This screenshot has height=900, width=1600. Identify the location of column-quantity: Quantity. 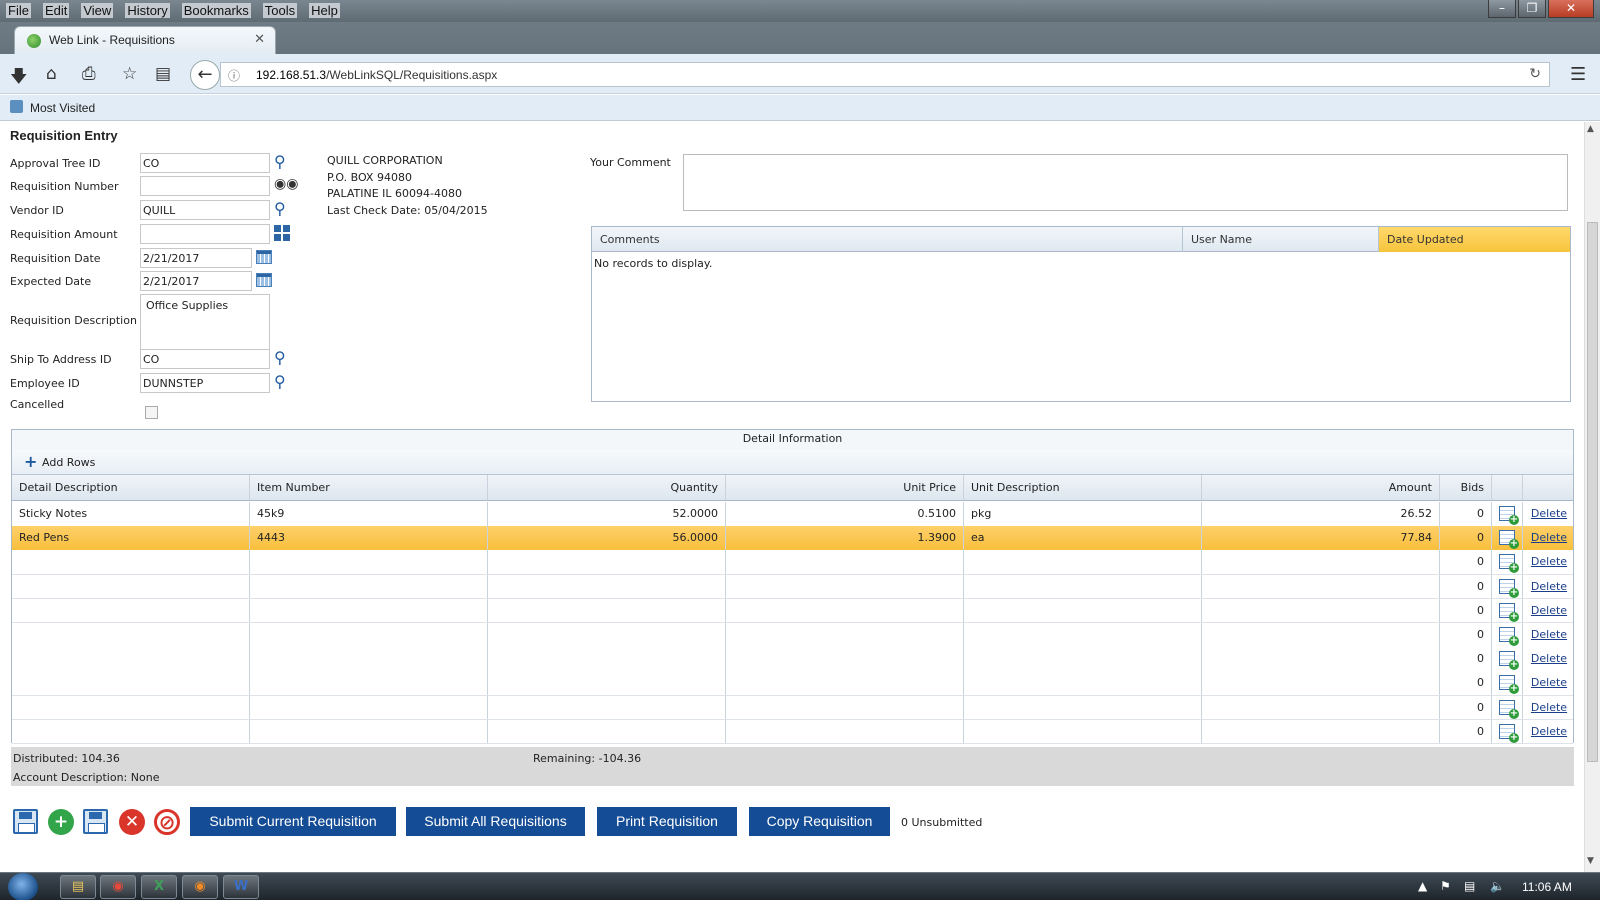
(607, 487).